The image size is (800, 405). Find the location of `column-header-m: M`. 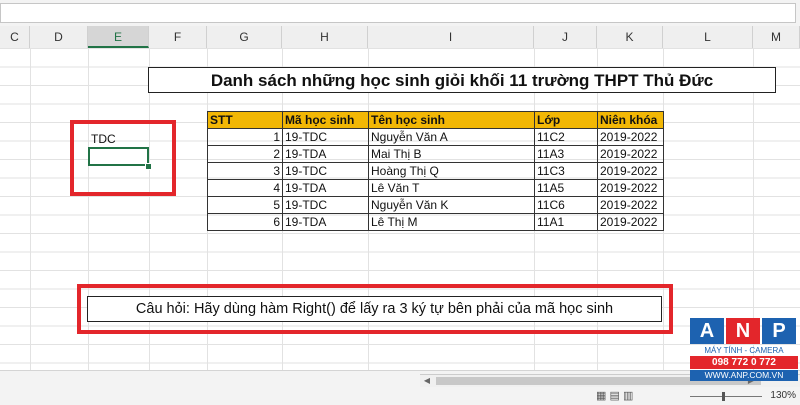

column-header-m: M is located at coordinates (776, 37).